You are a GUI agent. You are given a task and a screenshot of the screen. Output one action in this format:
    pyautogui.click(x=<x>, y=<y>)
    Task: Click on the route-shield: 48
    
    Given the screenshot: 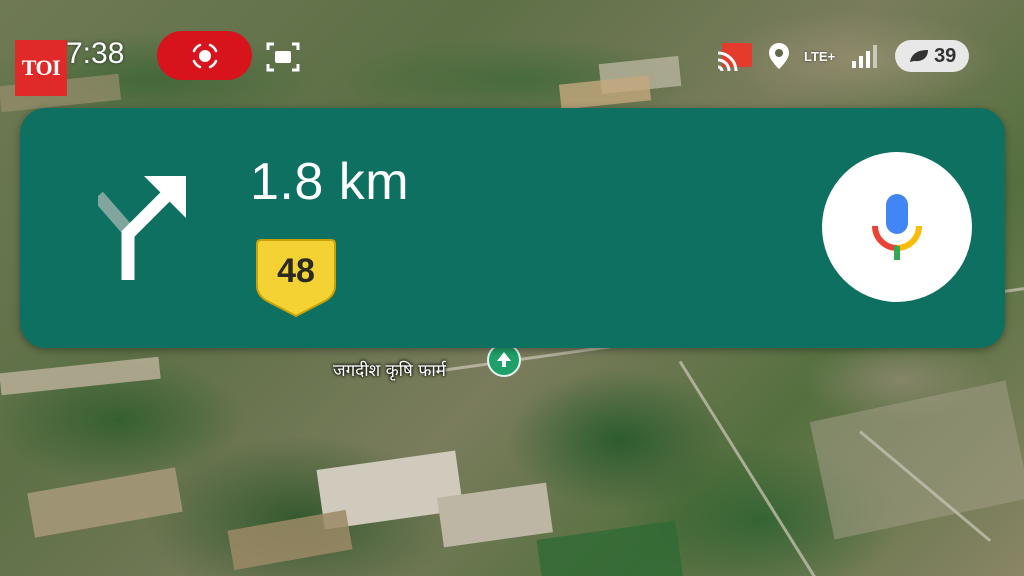 What is the action you would take?
    pyautogui.click(x=296, y=277)
    